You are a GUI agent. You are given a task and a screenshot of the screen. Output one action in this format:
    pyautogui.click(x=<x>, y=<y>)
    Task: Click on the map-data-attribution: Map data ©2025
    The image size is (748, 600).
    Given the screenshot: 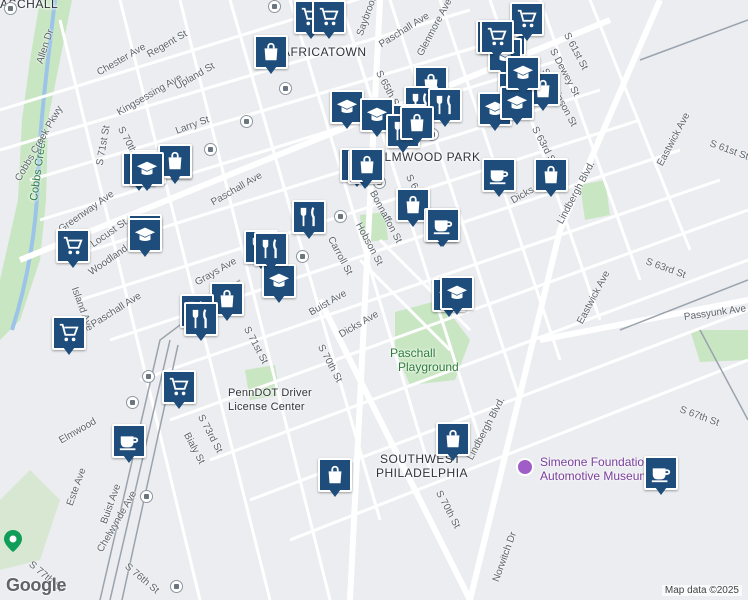 What is the action you would take?
    pyautogui.click(x=701, y=590)
    